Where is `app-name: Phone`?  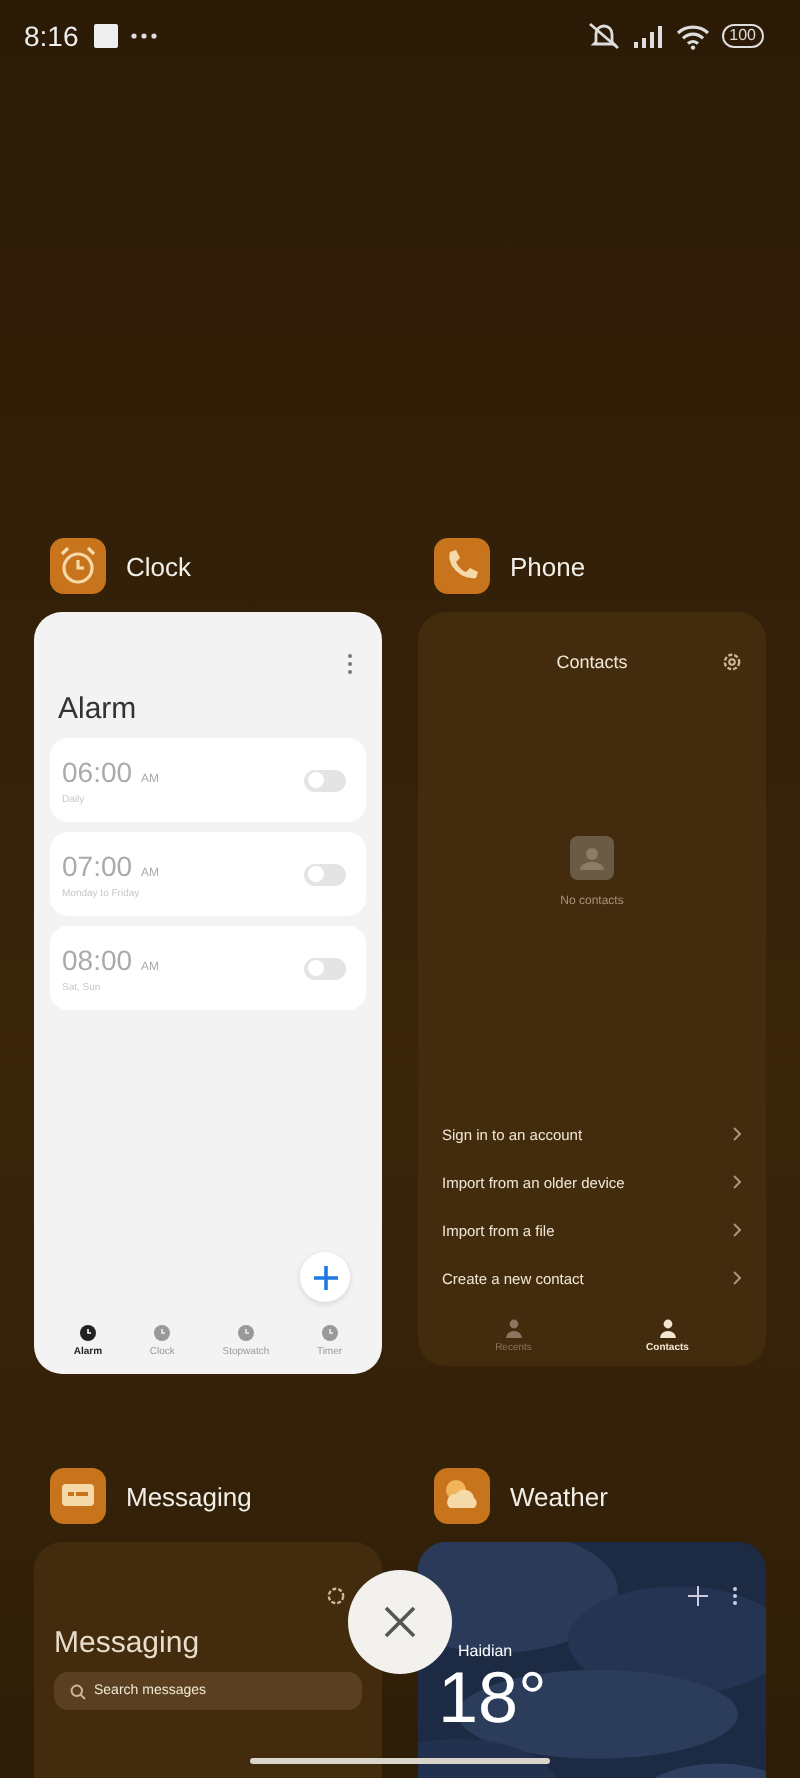
app-name: Phone is located at coordinates (548, 566).